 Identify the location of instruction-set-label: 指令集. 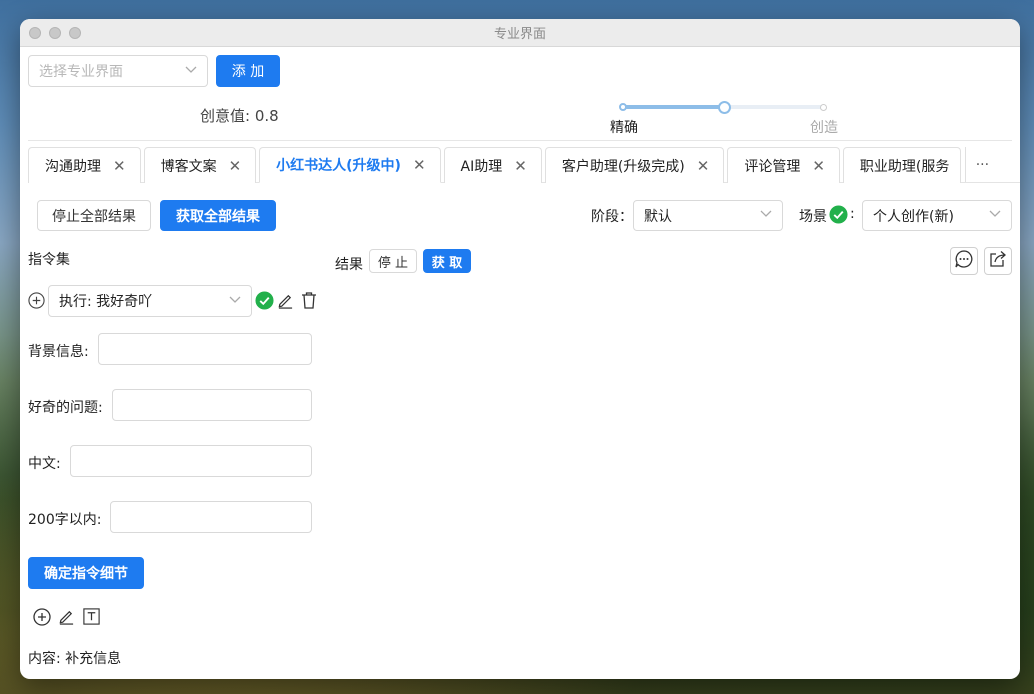
(49, 260).